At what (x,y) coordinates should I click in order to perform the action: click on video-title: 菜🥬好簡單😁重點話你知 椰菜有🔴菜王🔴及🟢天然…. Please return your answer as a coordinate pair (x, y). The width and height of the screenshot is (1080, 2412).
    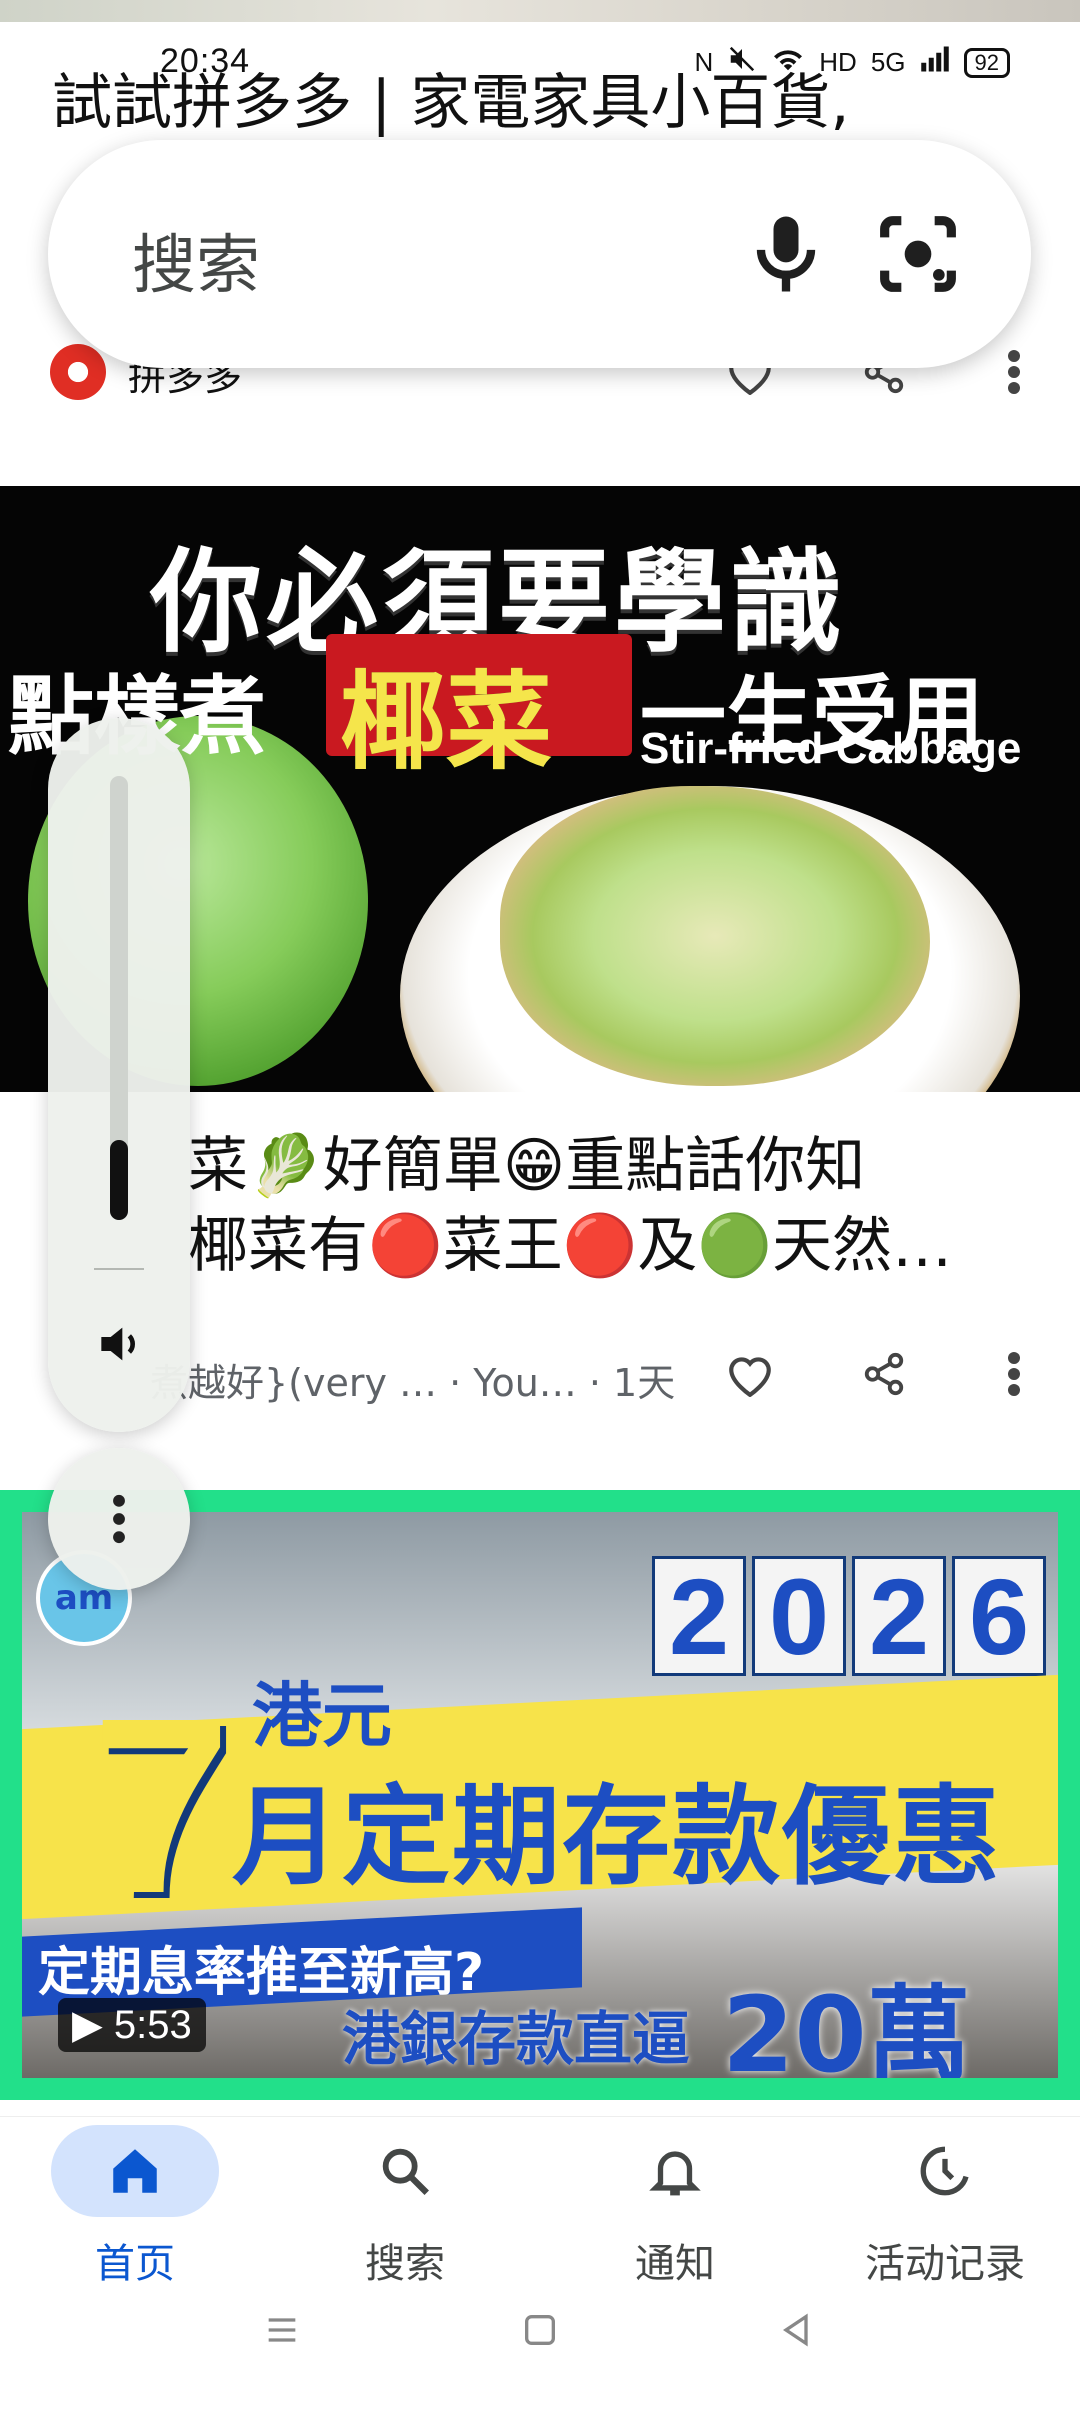
    Looking at the image, I should click on (613, 1206).